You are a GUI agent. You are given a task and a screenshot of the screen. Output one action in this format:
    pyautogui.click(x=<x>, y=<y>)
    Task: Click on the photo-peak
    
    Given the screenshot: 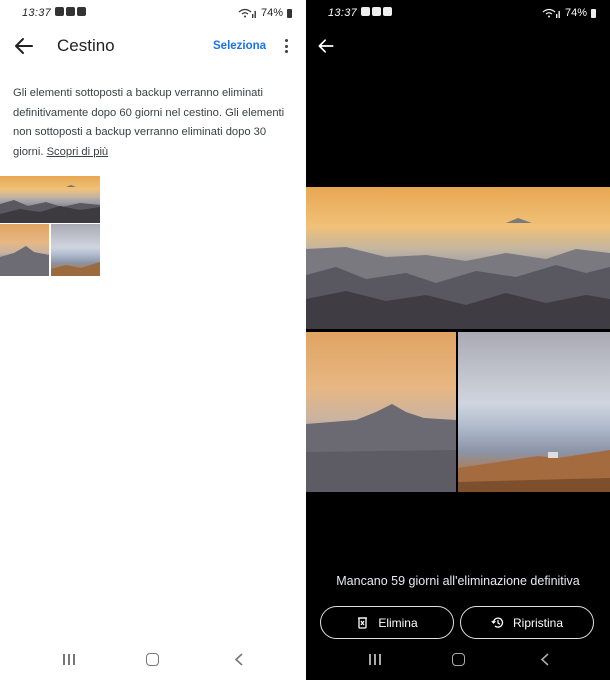 What is the action you would take?
    pyautogui.click(x=381, y=412)
    